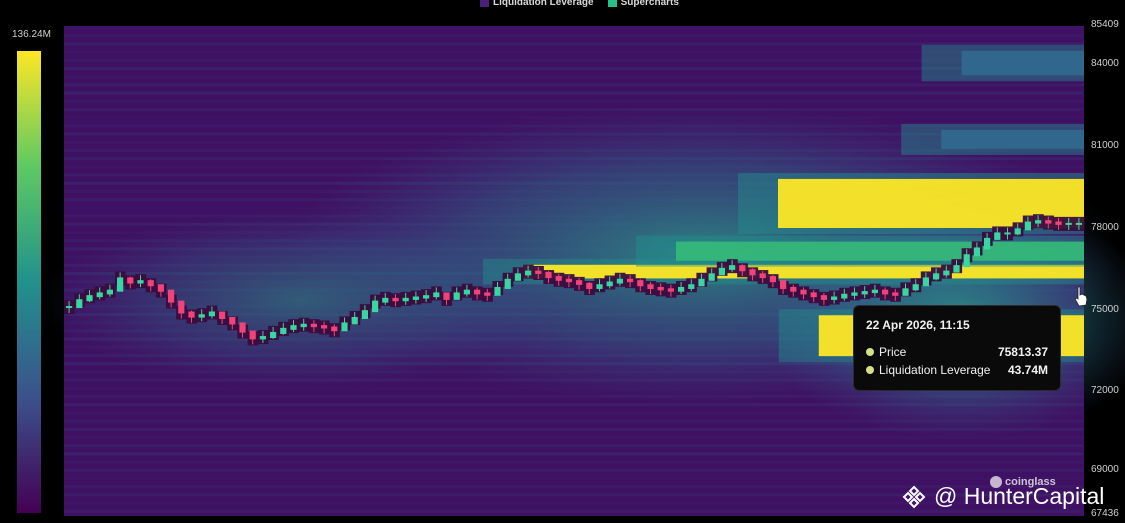  I want to click on author-credit: @ HunterCapital, so click(1003, 496).